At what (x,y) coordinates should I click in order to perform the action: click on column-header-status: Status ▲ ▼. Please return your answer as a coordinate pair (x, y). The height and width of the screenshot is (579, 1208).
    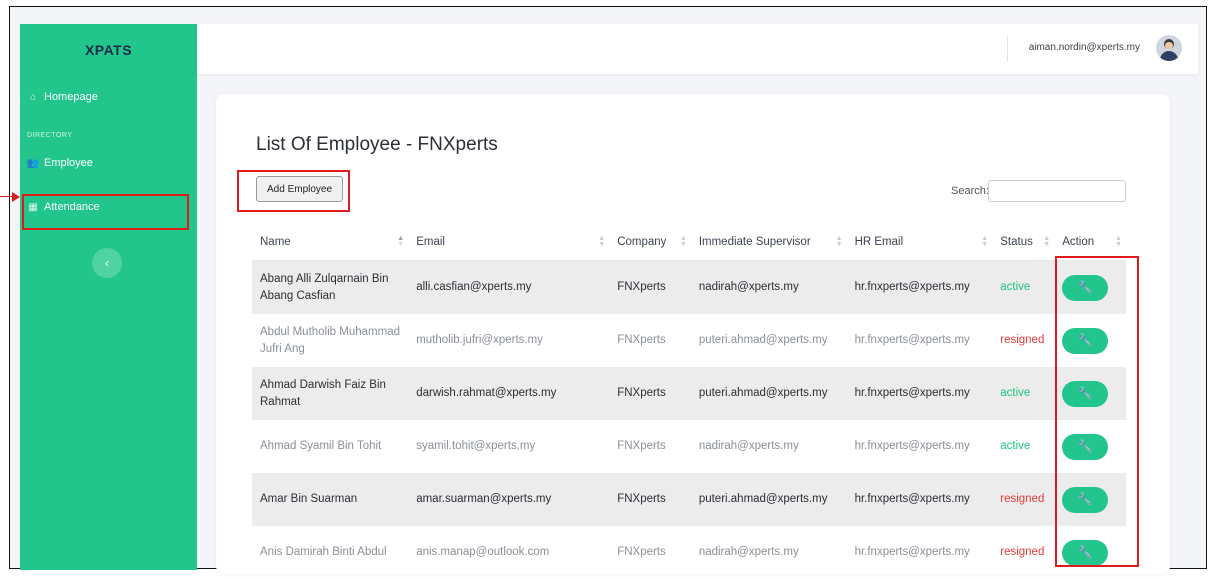
    Looking at the image, I should click on (1023, 242).